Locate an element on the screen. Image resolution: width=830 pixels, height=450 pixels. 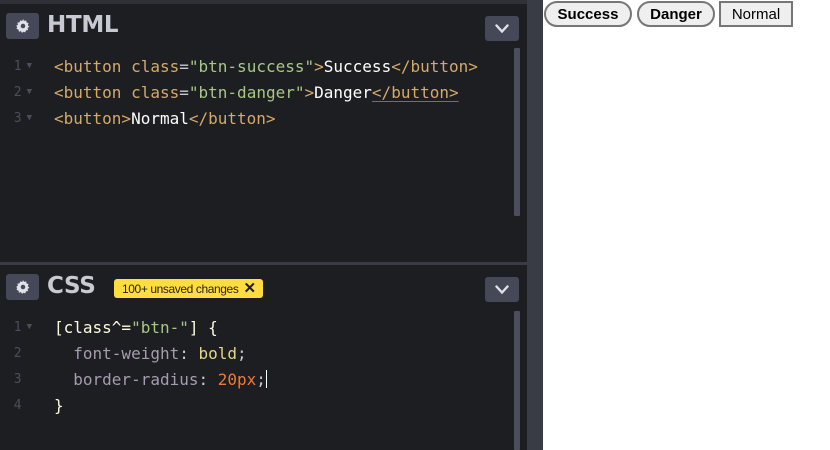
preview-danger-button: Danger is located at coordinates (676, 14).